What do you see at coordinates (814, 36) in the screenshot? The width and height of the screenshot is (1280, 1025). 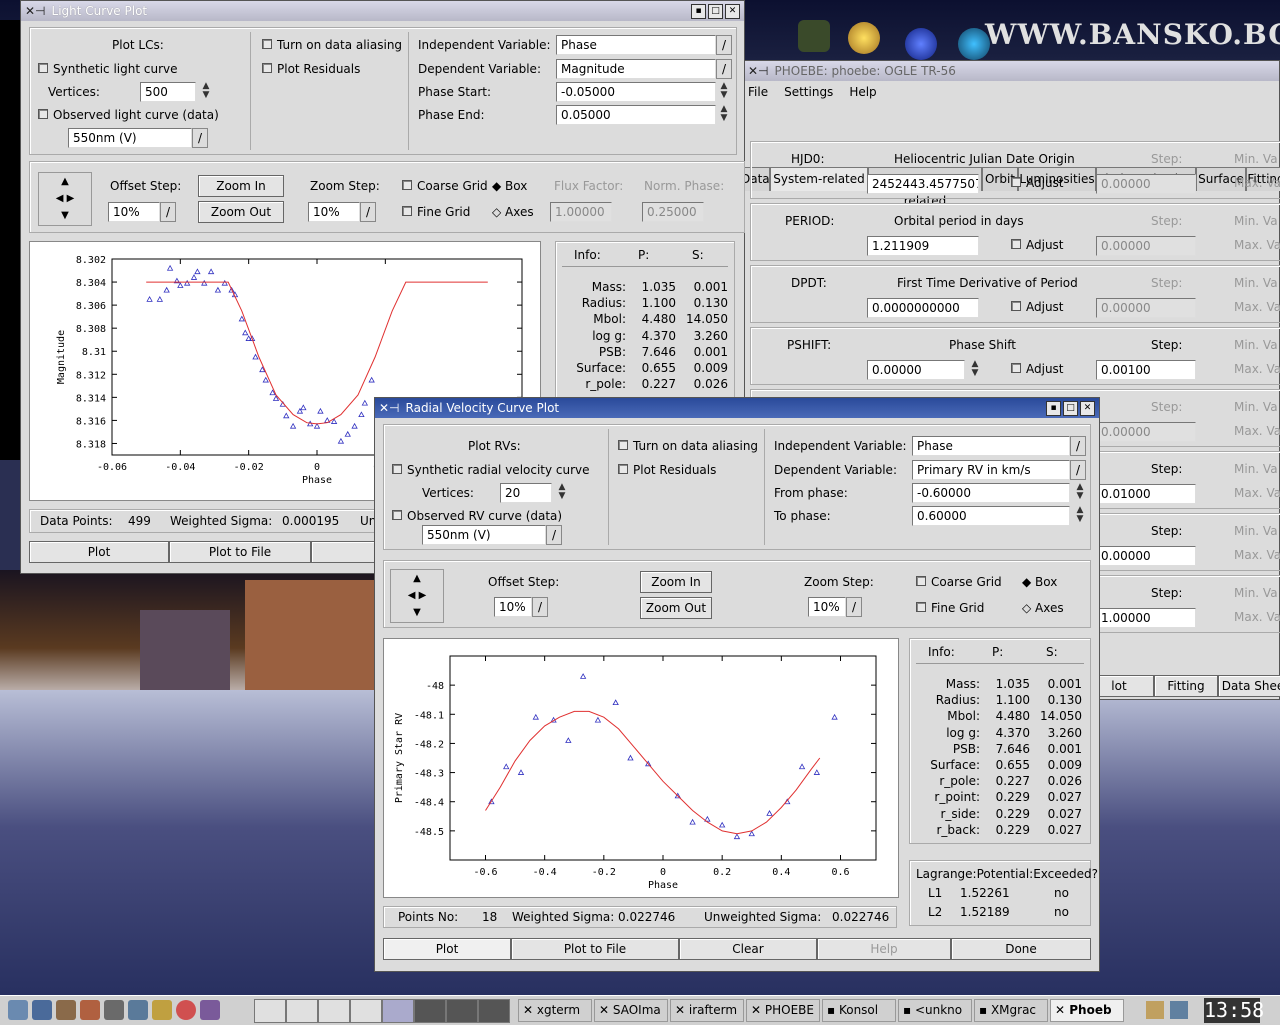 I see `gimp-icon` at bounding box center [814, 36].